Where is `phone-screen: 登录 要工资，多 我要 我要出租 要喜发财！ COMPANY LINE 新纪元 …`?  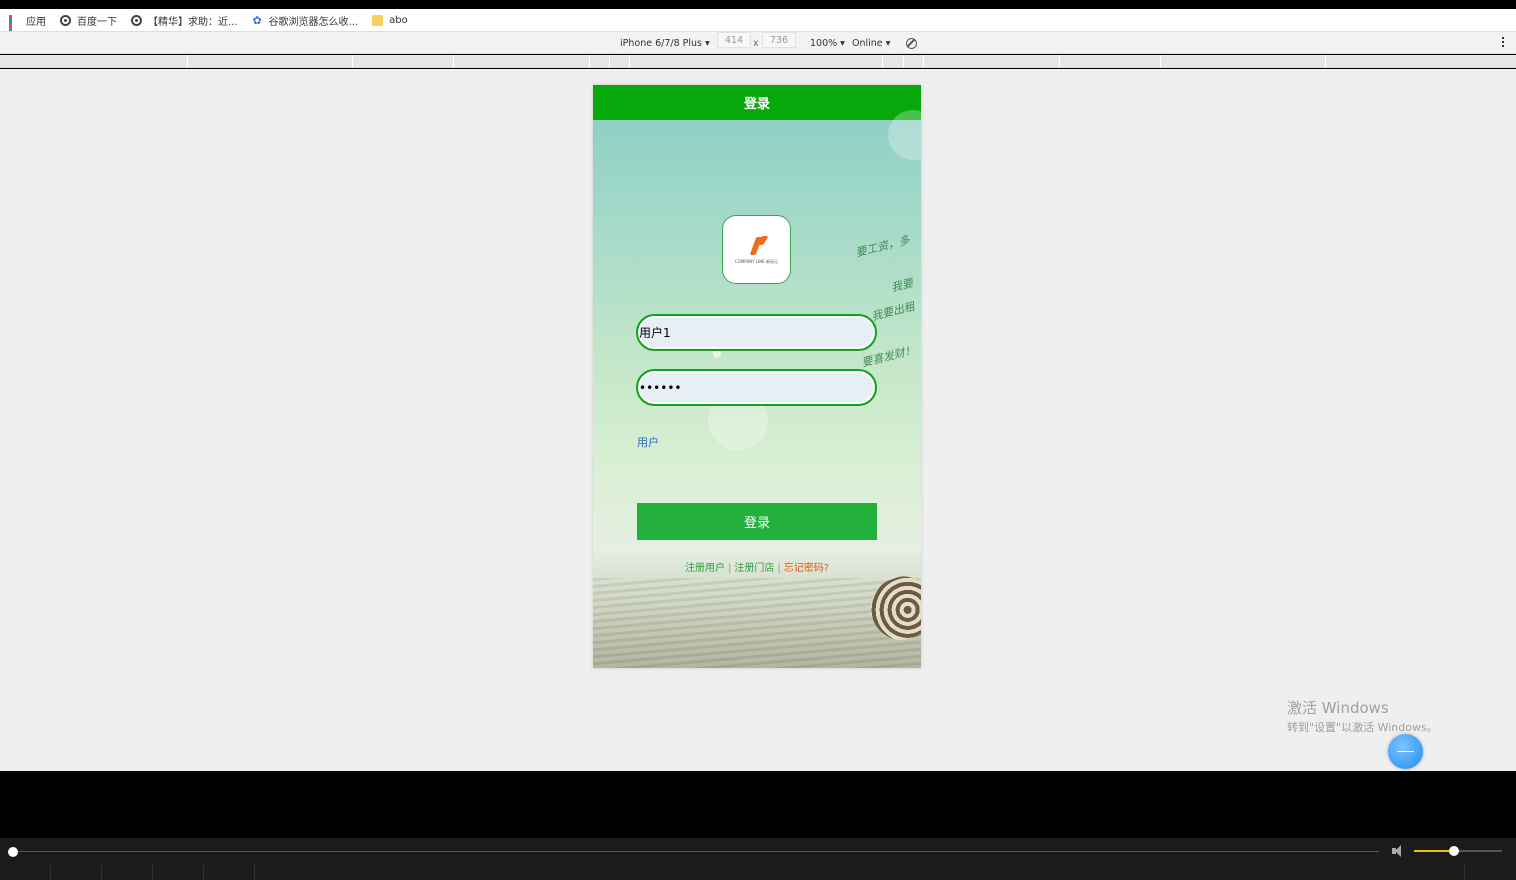 phone-screen: 登录 要工资，多 我要 我要出租 要喜发财！ COMPANY LINE 新纪元 … is located at coordinates (757, 376).